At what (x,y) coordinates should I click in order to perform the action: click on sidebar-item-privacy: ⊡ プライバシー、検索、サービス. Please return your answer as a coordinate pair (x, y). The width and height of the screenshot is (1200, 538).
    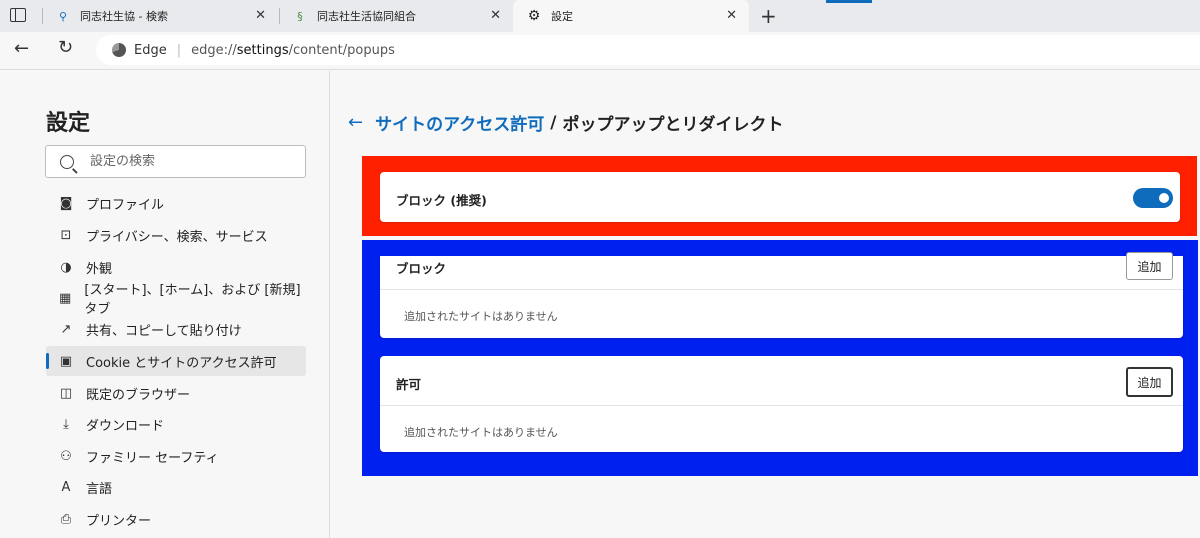
    Looking at the image, I should click on (176, 235).